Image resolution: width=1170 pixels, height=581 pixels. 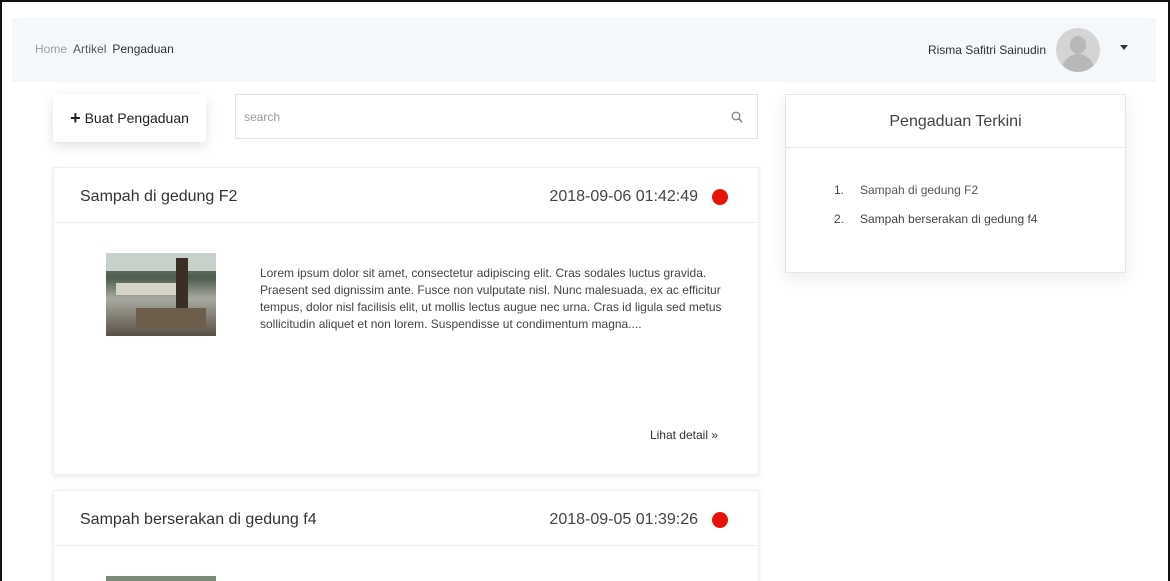 I want to click on complaint-date: 2018-09-05 01:39:26, so click(x=623, y=519).